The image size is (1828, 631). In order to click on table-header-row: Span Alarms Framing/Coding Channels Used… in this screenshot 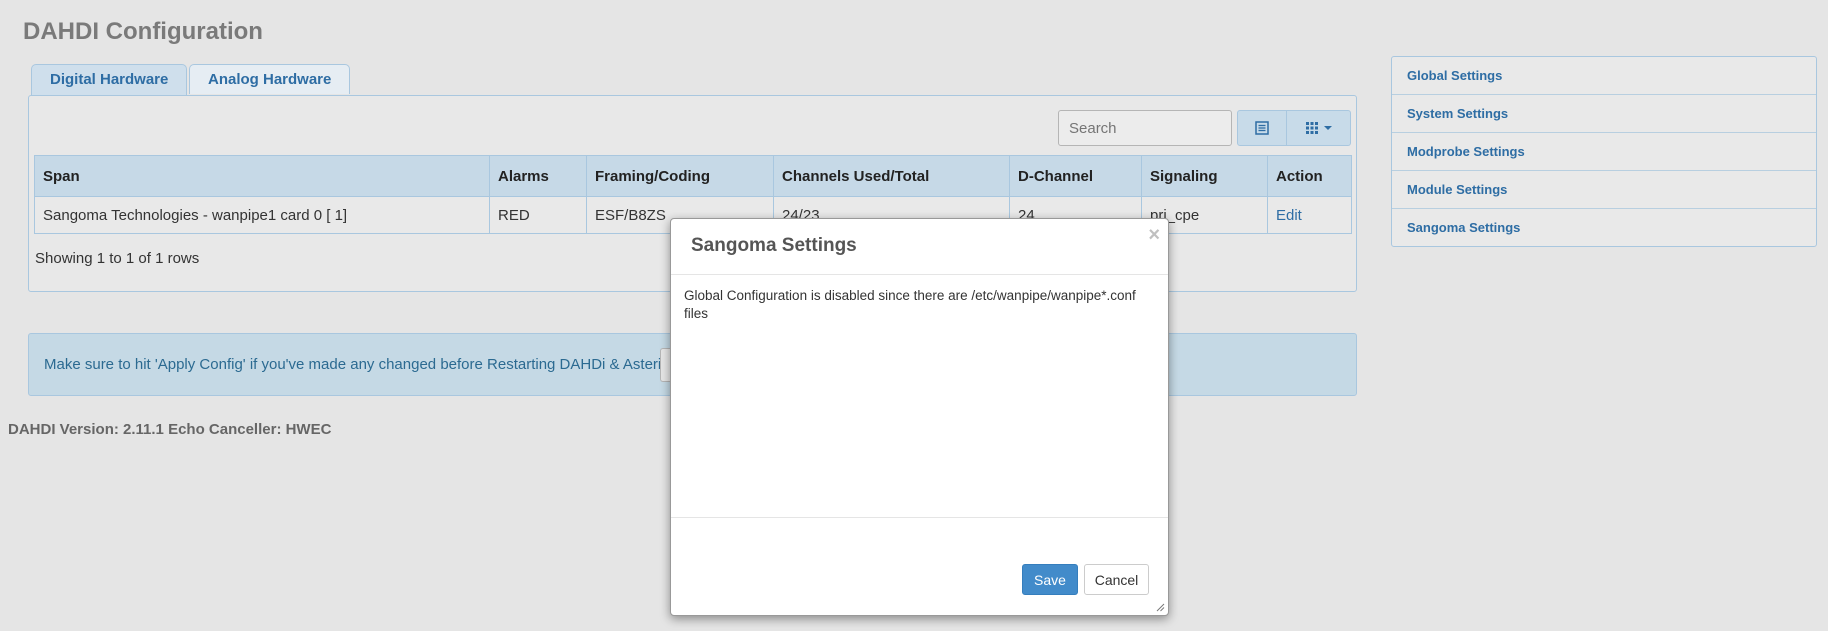, I will do `click(693, 176)`.